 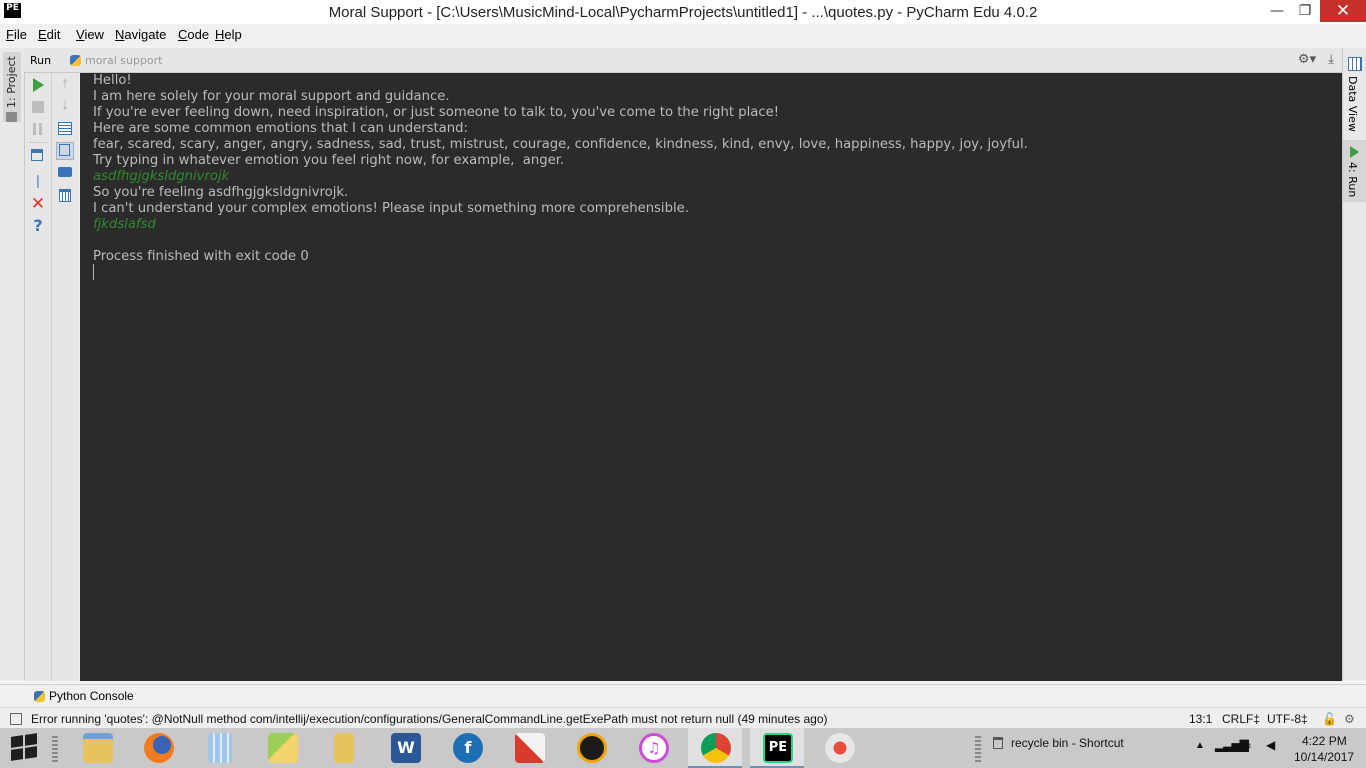 What do you see at coordinates (1287, 719) in the screenshot?
I see `file-encoding: UTF-8‡` at bounding box center [1287, 719].